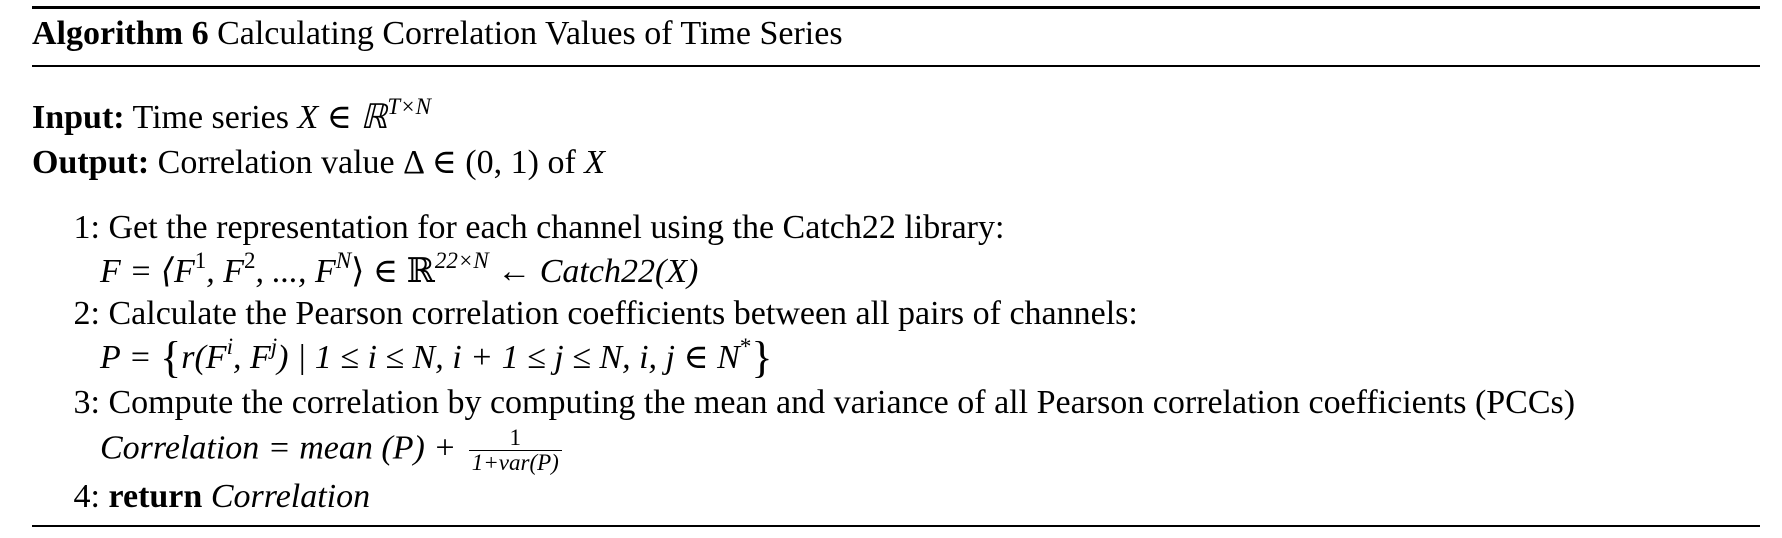  Describe the element at coordinates (393, 271) in the screenshot. I see `eq-part: ⟩ ∈ ℝ` at that location.